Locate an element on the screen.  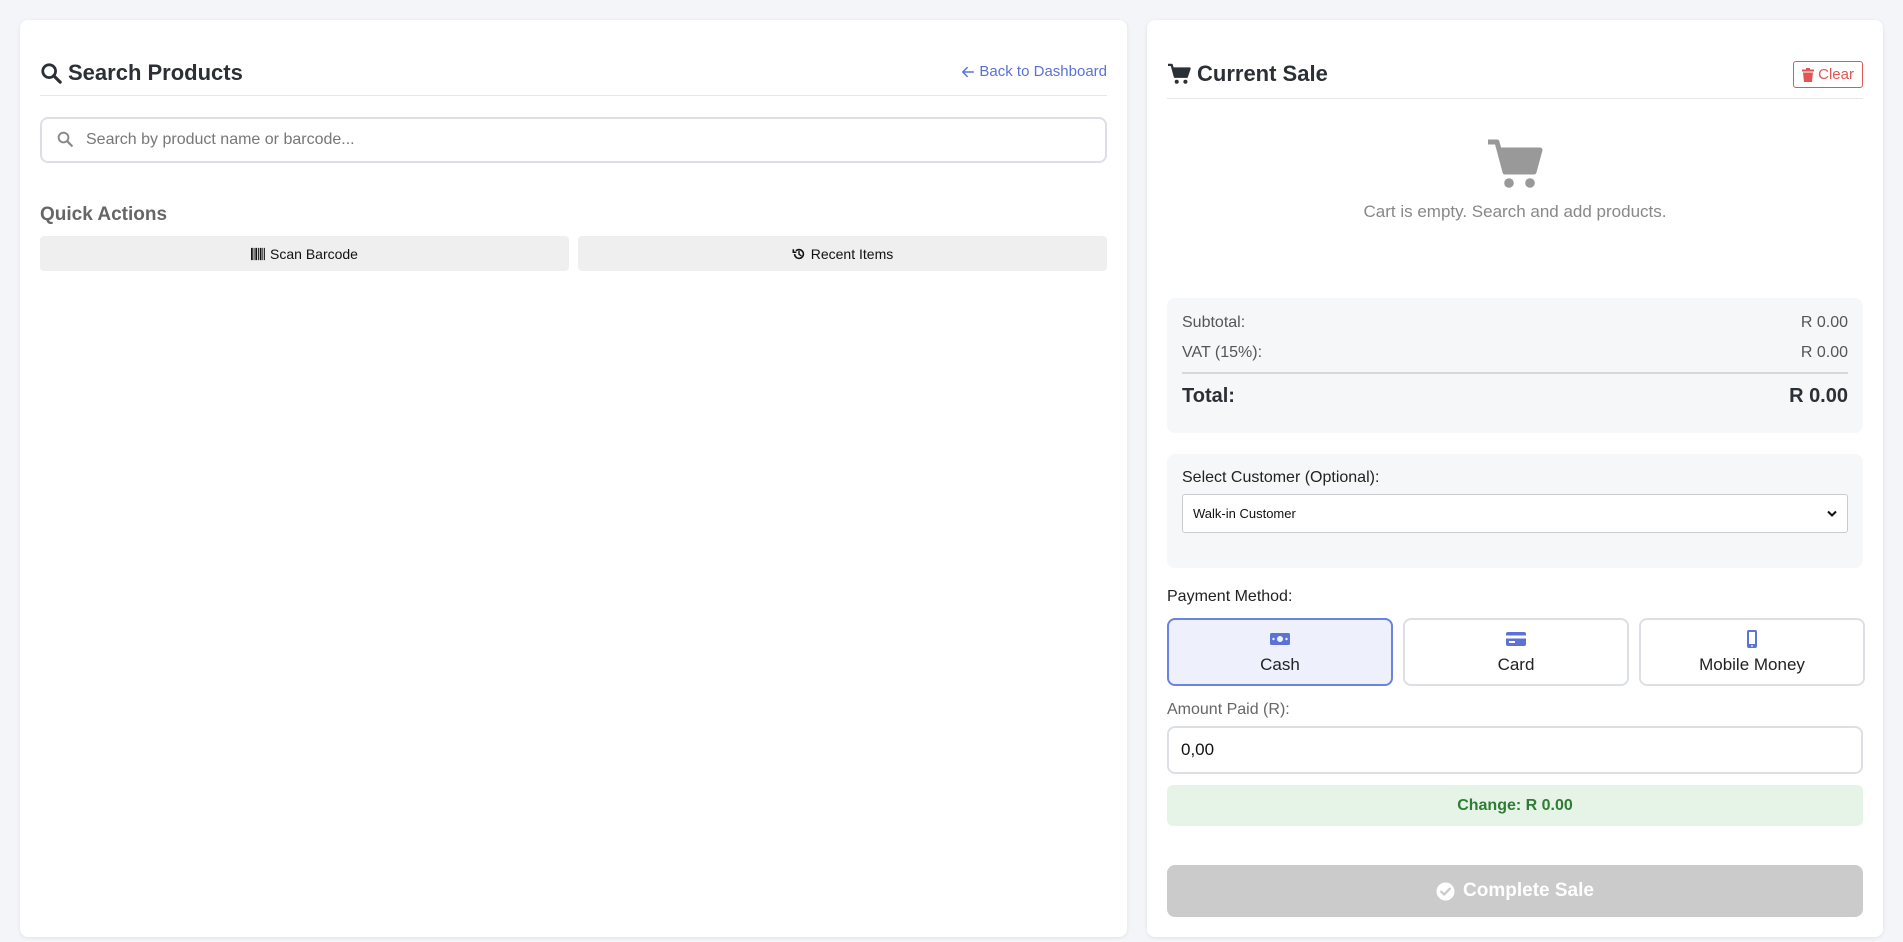
payment-mobile-money-label: Mobile Money is located at coordinates (1752, 664).